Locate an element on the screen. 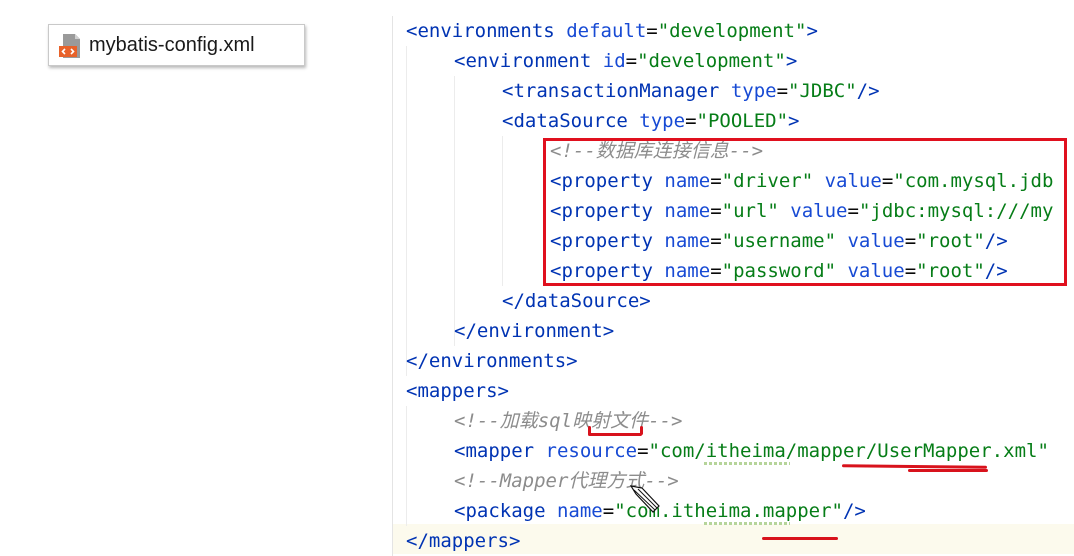 This screenshot has height=556, width=1074. file-tab: mybatis-config.xml is located at coordinates (176, 45).